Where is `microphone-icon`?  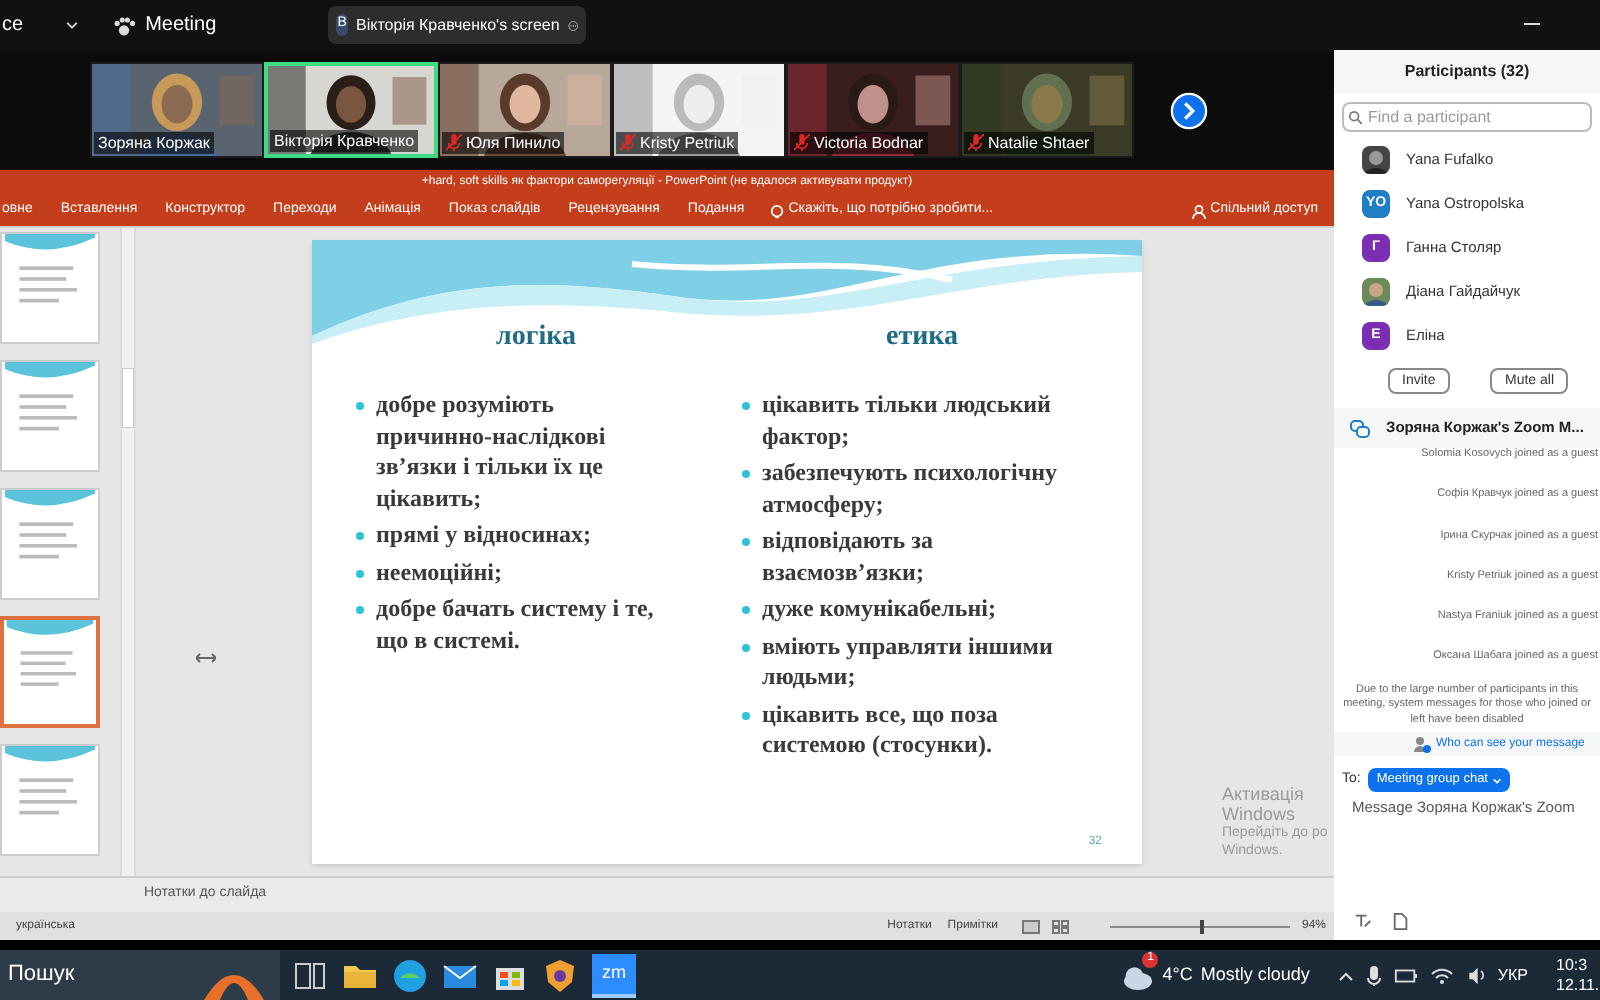
microphone-icon is located at coordinates (1373, 975).